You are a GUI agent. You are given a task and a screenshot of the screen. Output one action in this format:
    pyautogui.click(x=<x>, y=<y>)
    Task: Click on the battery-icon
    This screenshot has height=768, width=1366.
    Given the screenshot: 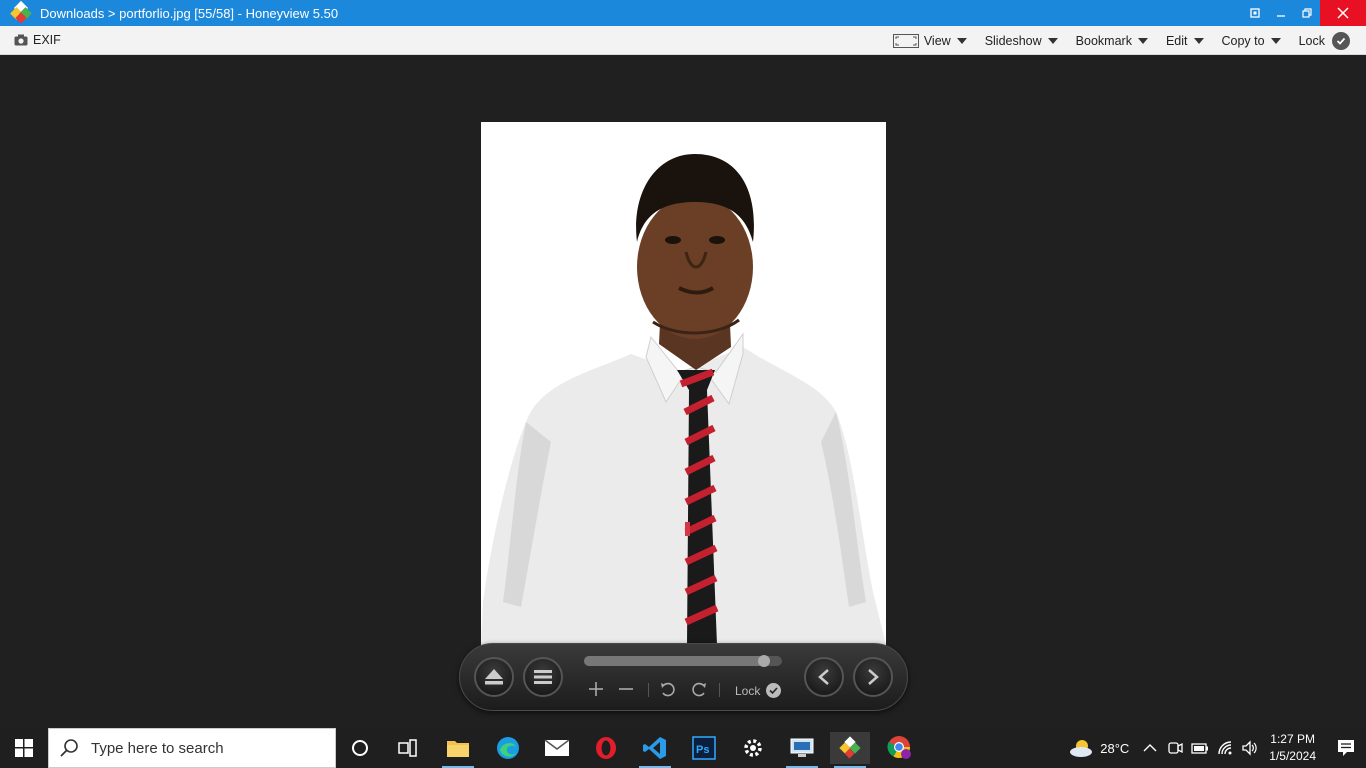 What is the action you would take?
    pyautogui.click(x=1200, y=748)
    